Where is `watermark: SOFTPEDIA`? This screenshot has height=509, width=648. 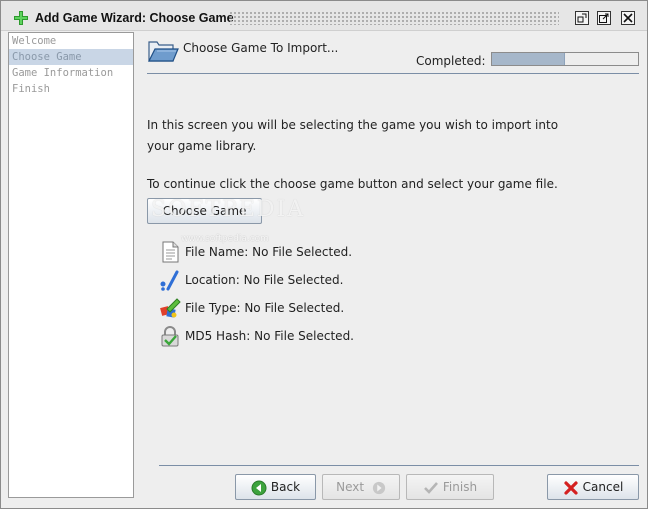
watermark: SOFTPEDIA is located at coordinates (228, 209).